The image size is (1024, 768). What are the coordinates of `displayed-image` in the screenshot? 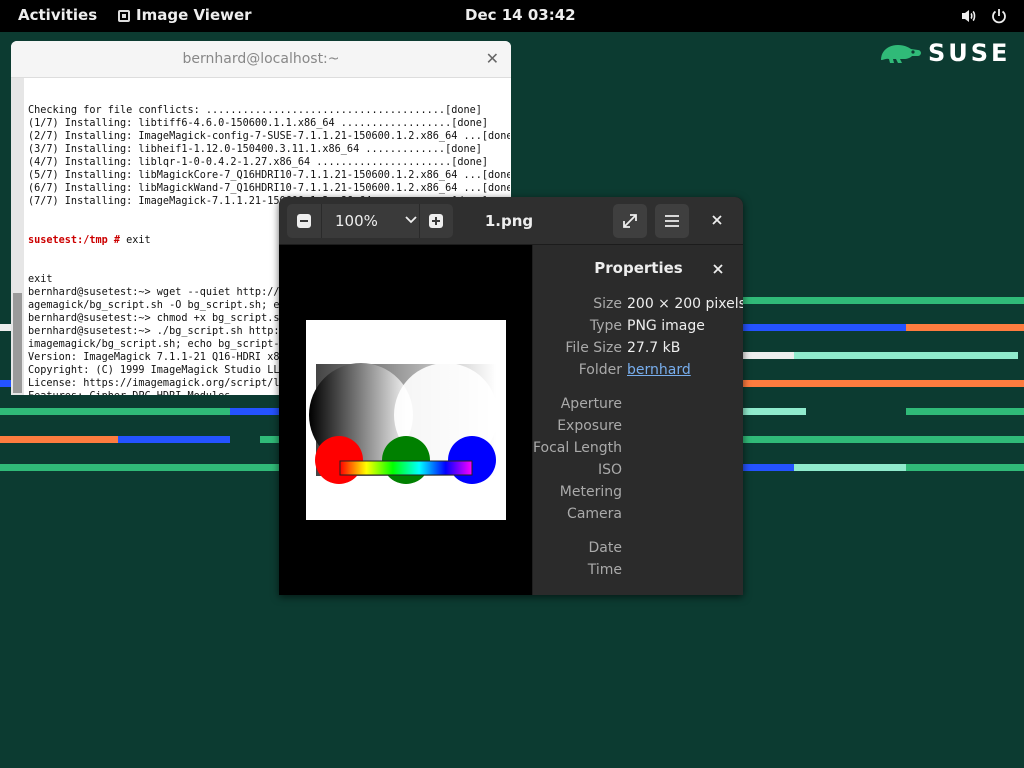 It's located at (406, 420).